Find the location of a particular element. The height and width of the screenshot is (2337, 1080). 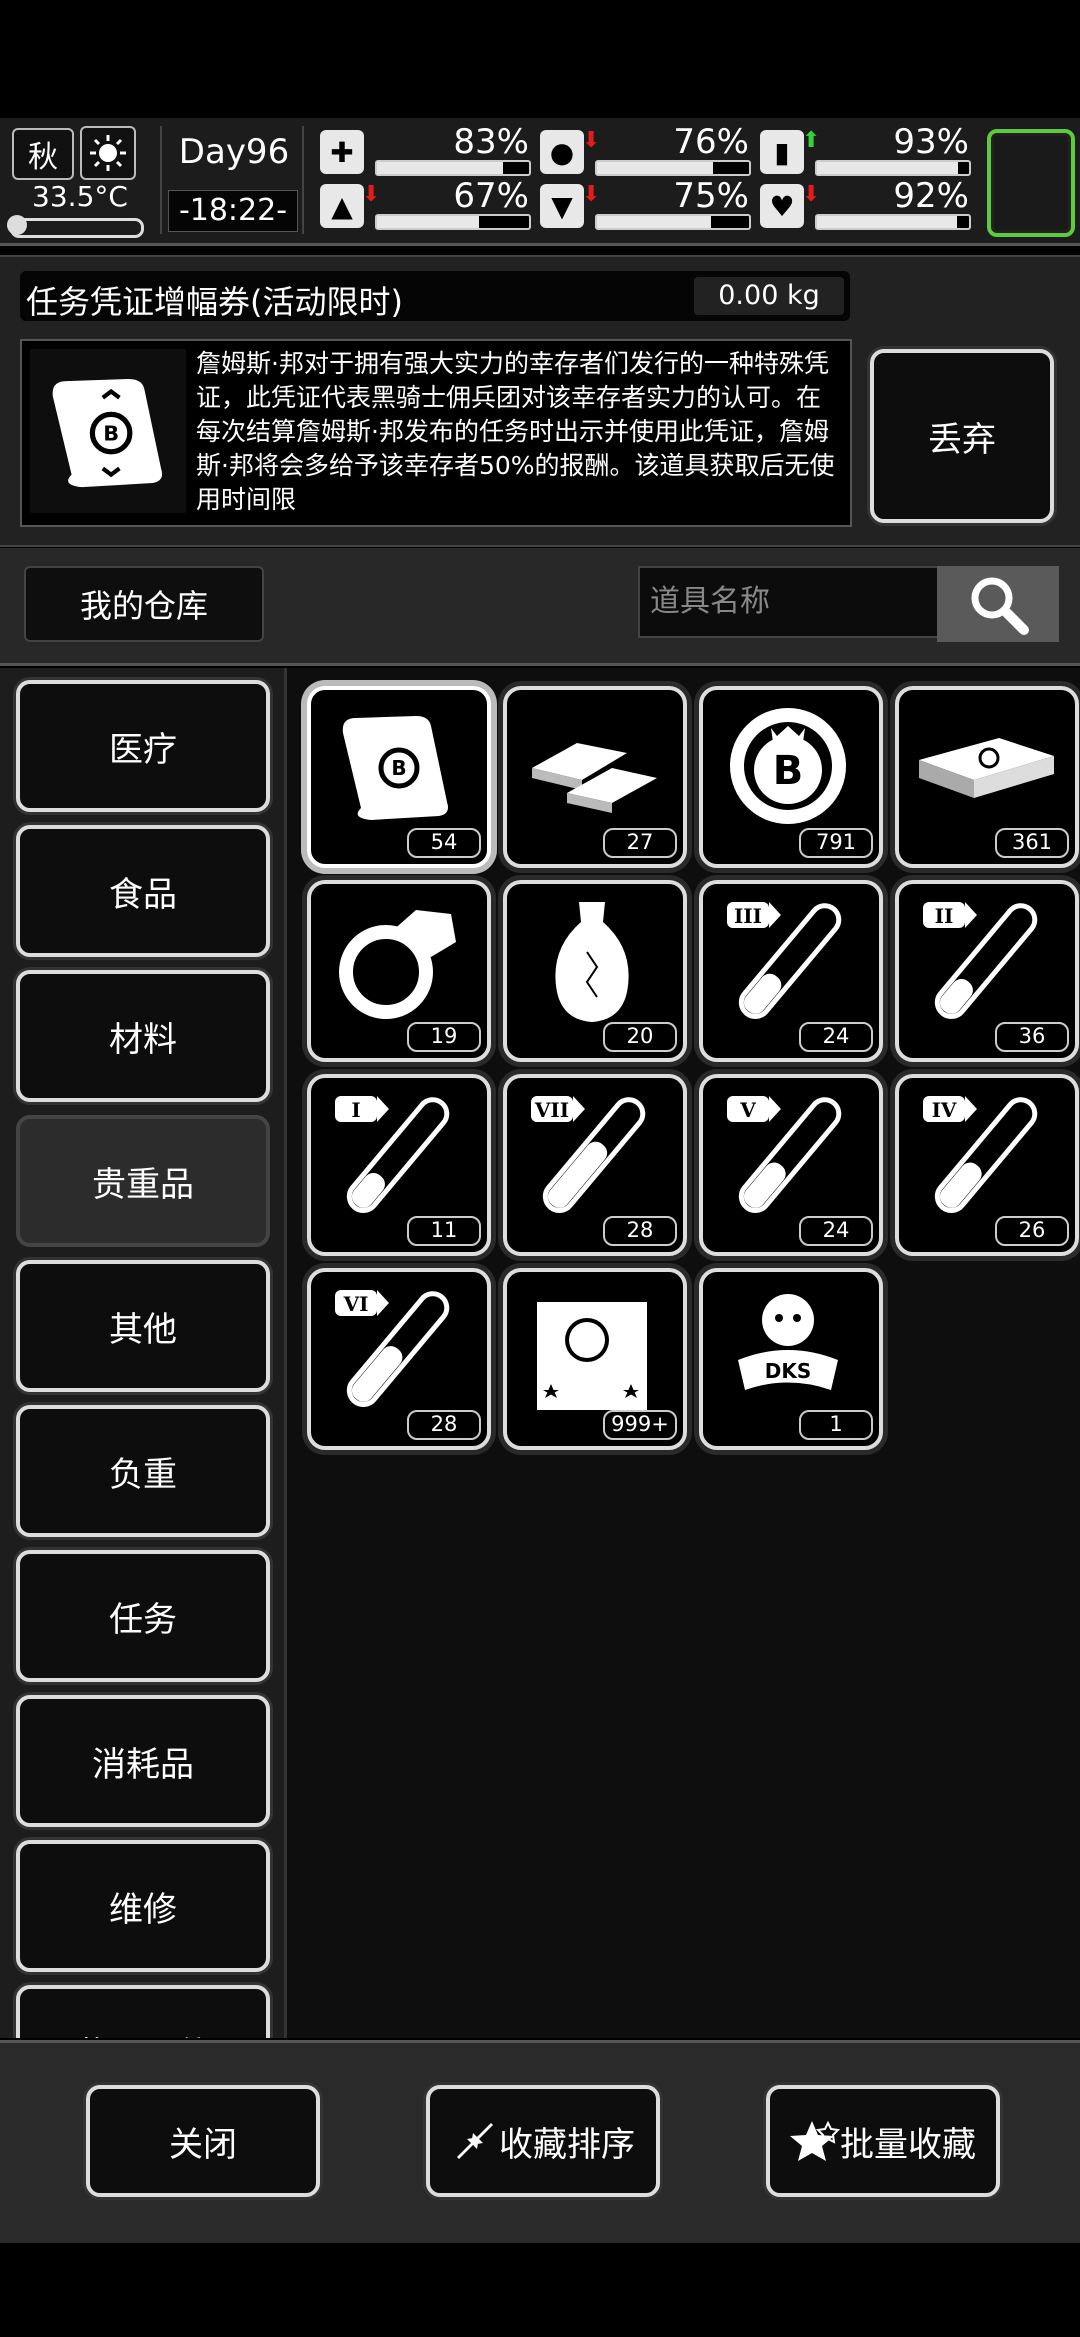

warehouse-title: 我的仓库 is located at coordinates (144, 604).